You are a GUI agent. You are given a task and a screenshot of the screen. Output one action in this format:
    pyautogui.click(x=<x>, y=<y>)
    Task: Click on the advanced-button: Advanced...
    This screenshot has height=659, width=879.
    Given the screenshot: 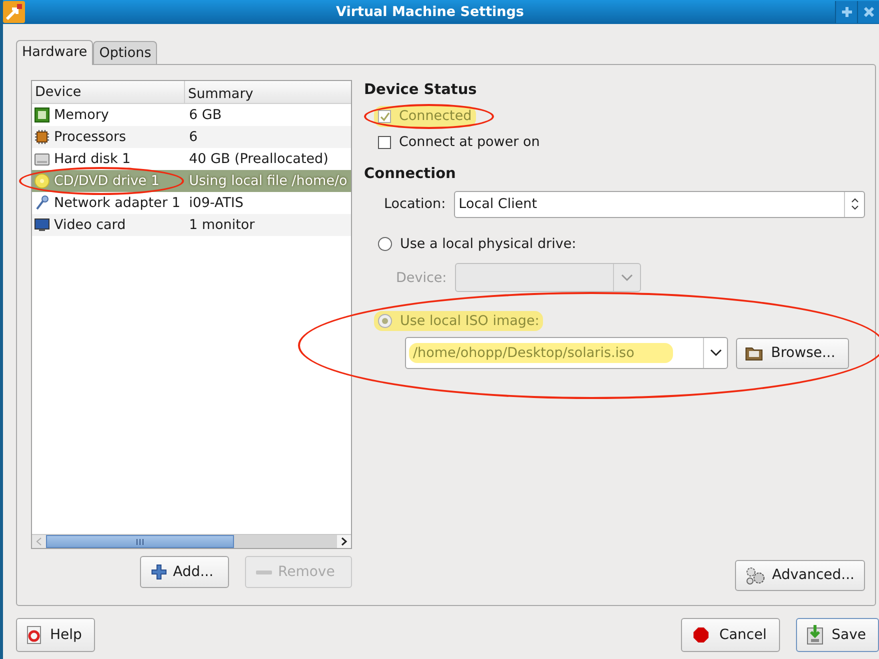 What is the action you would take?
    pyautogui.click(x=800, y=576)
    